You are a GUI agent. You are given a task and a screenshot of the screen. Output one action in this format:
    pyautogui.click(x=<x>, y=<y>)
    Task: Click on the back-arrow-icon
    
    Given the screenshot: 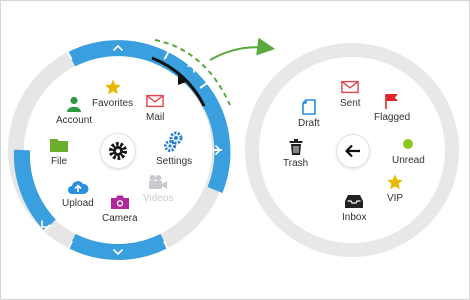 What is the action you would take?
    pyautogui.click(x=353, y=151)
    